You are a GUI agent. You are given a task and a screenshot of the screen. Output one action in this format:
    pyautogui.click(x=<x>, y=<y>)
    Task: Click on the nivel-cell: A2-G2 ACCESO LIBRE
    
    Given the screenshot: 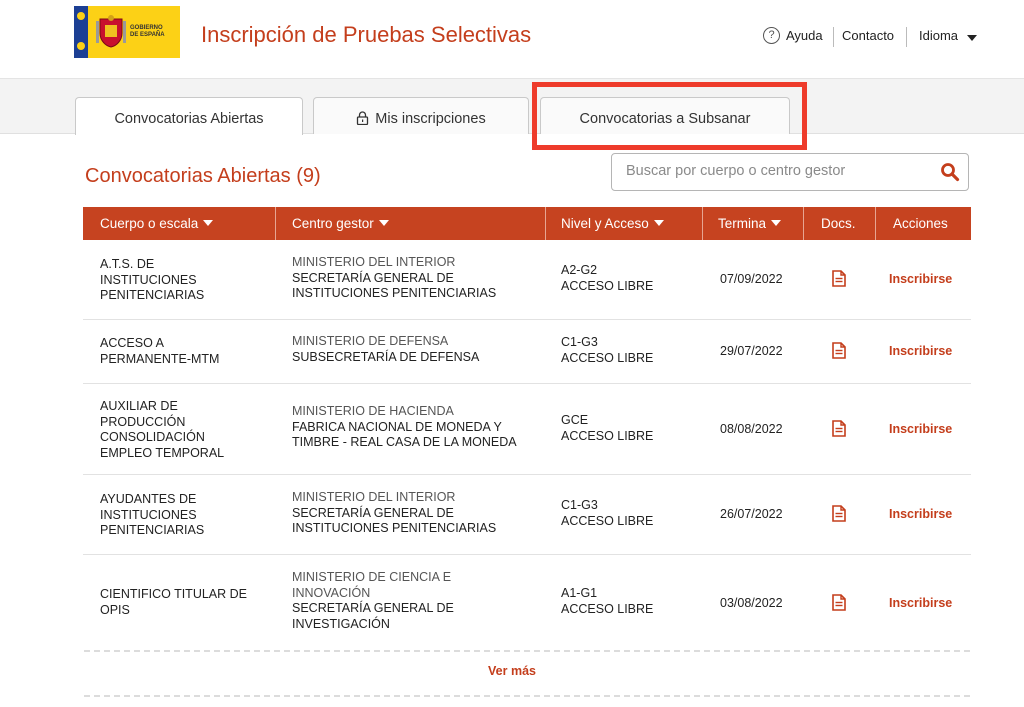 What is the action you would take?
    pyautogui.click(x=607, y=278)
    